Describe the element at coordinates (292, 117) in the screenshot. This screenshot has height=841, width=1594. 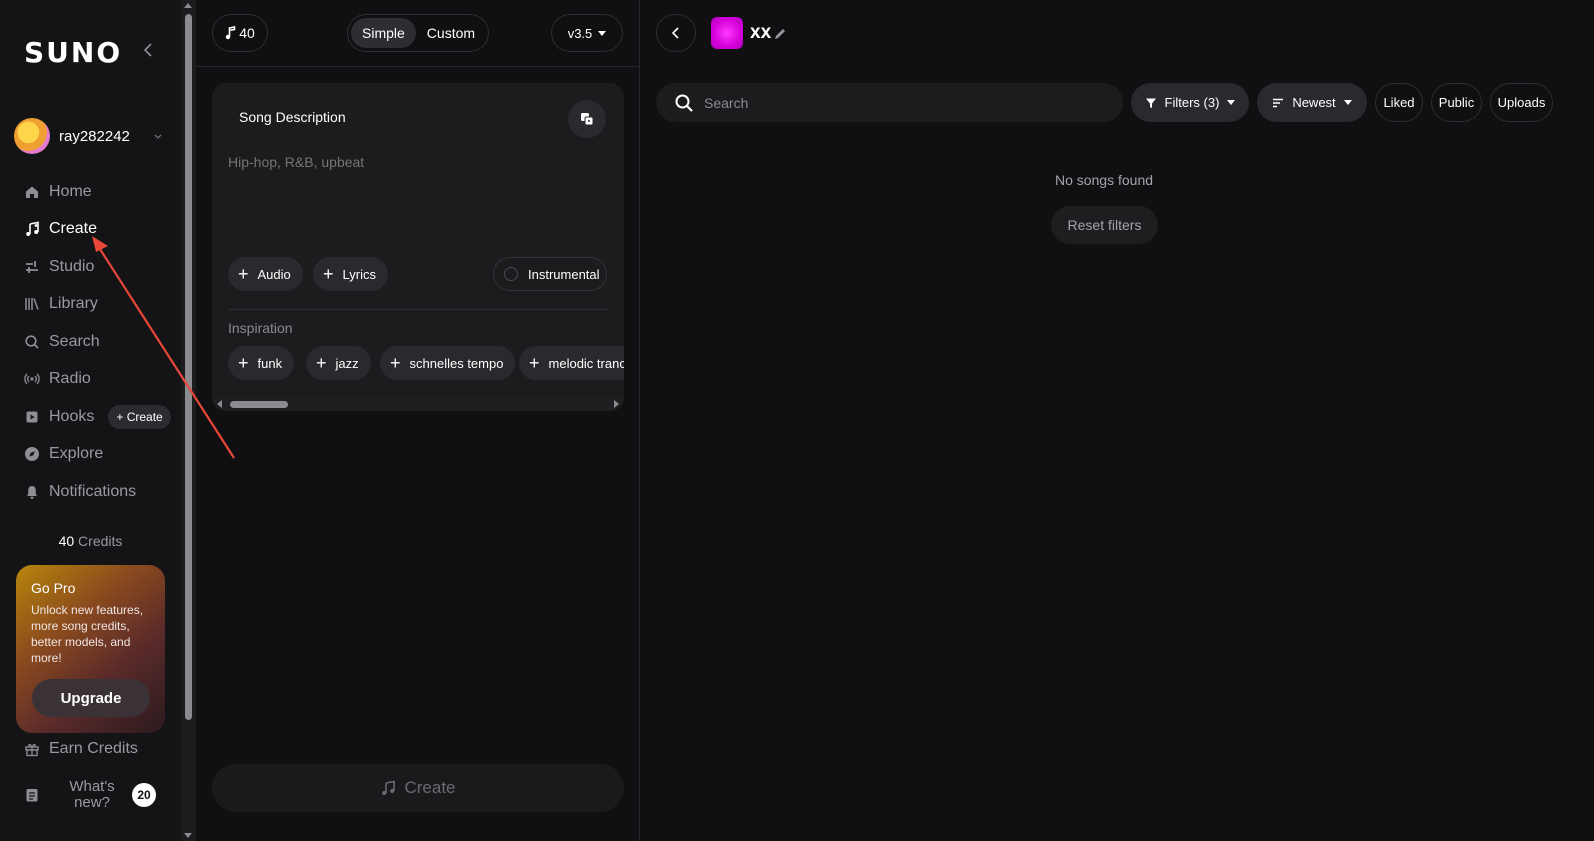
I see `song-description-title: Song Description` at that location.